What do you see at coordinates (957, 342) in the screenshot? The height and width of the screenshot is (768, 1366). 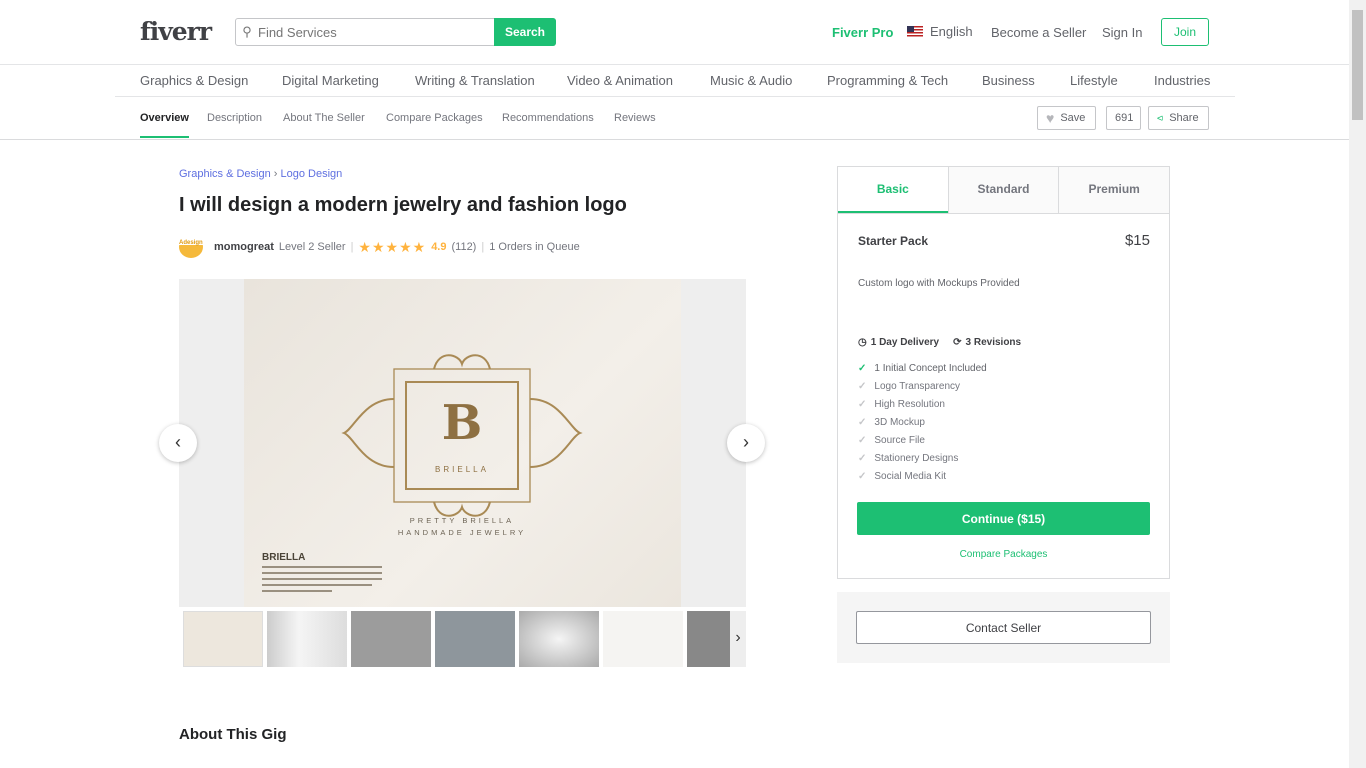 I see `revisions-icon: ⟳` at bounding box center [957, 342].